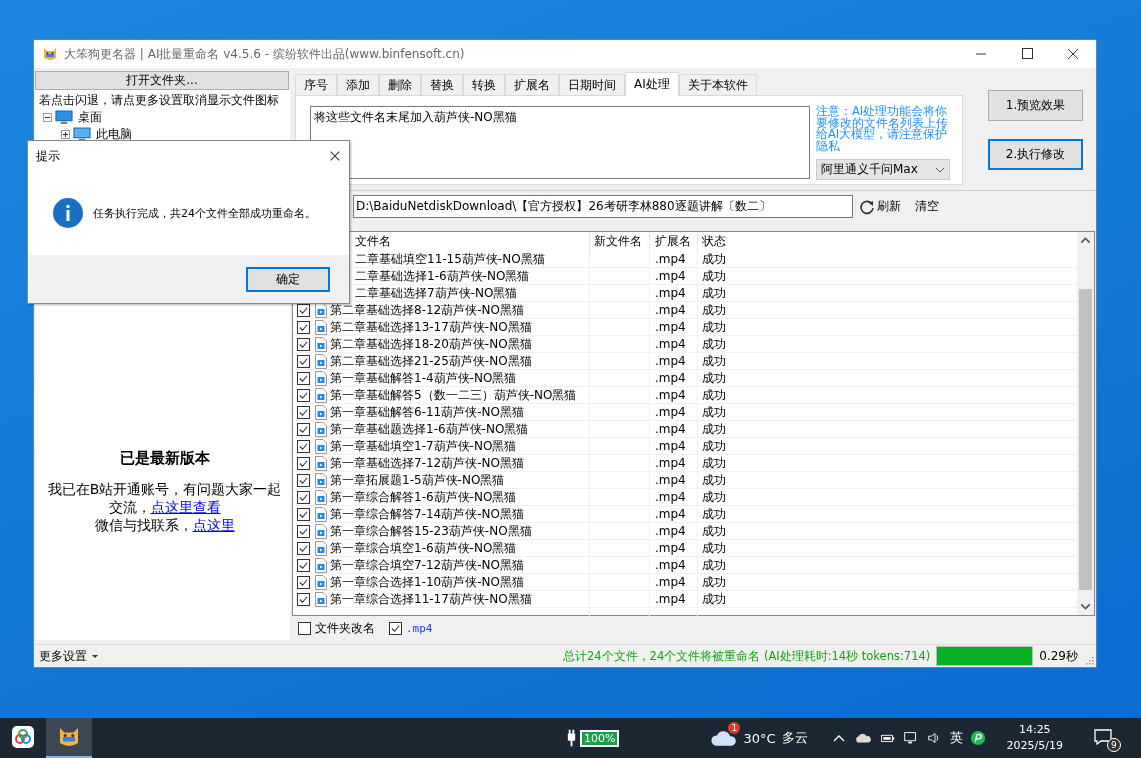 The width and height of the screenshot is (1141, 758). What do you see at coordinates (652, 84) in the screenshot?
I see `tab: AI处理` at bounding box center [652, 84].